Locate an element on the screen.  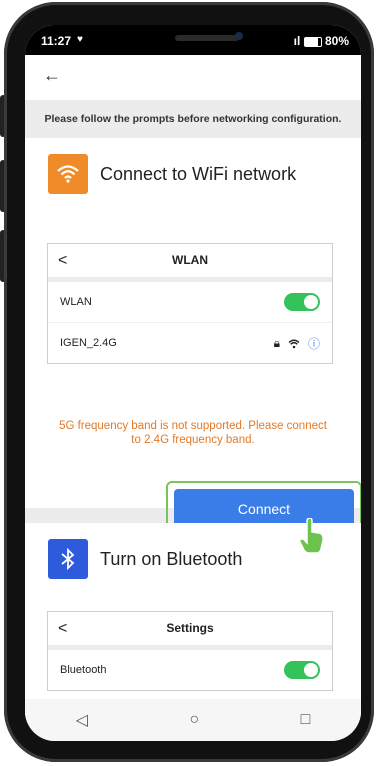
heart-icon: ♥ is located at coordinates (80, 39).